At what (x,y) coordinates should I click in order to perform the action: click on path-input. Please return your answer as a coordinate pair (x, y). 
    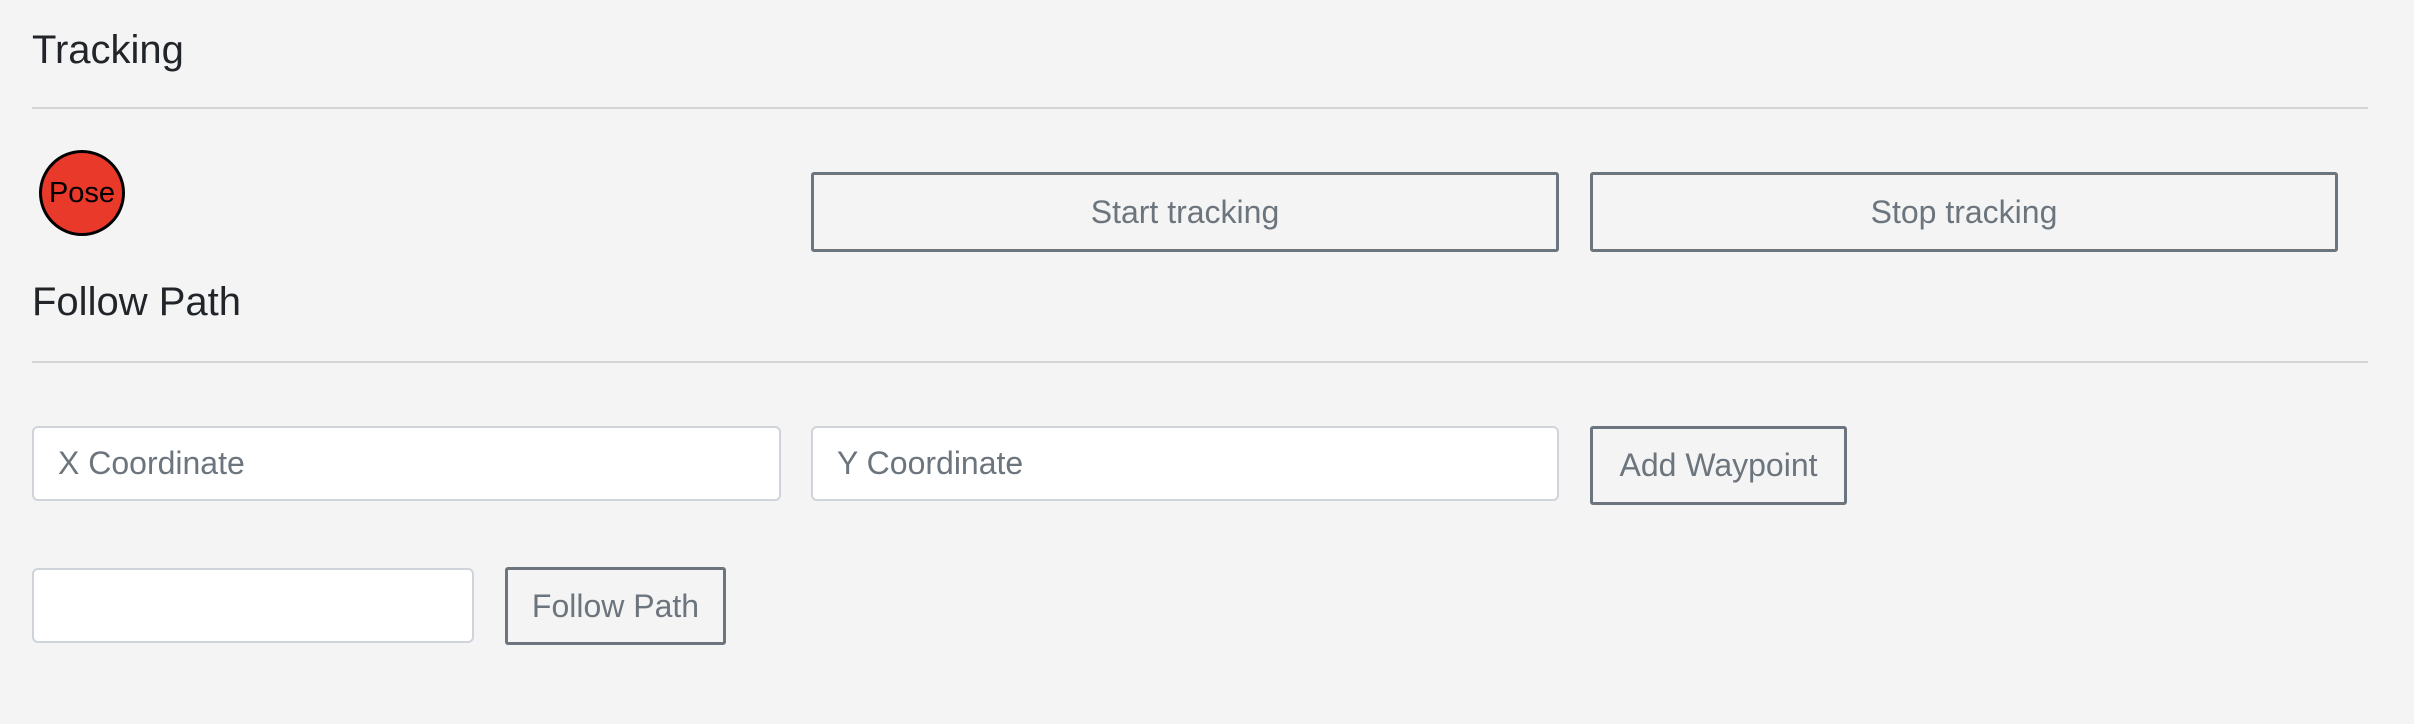
    Looking at the image, I should click on (253, 605).